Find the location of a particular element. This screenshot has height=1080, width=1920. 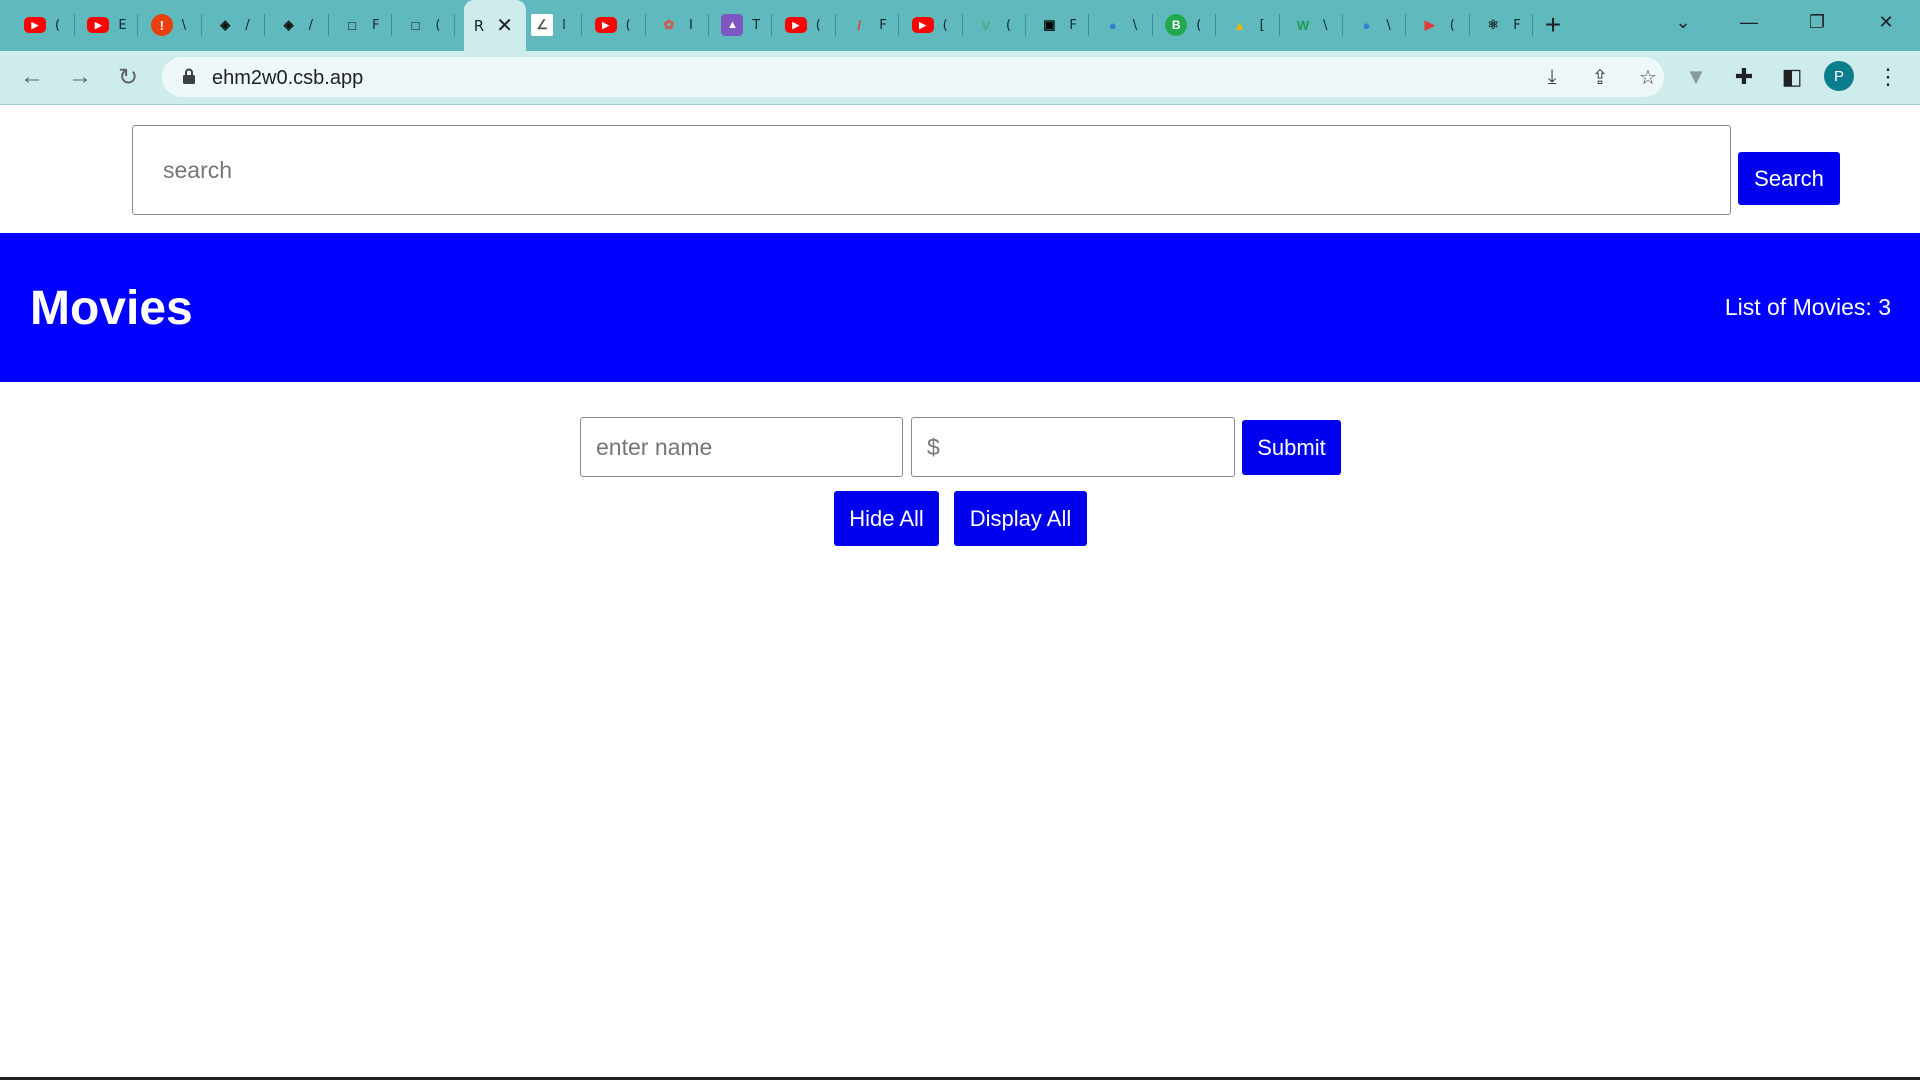

browser-tab: W \ is located at coordinates (1311, 25).